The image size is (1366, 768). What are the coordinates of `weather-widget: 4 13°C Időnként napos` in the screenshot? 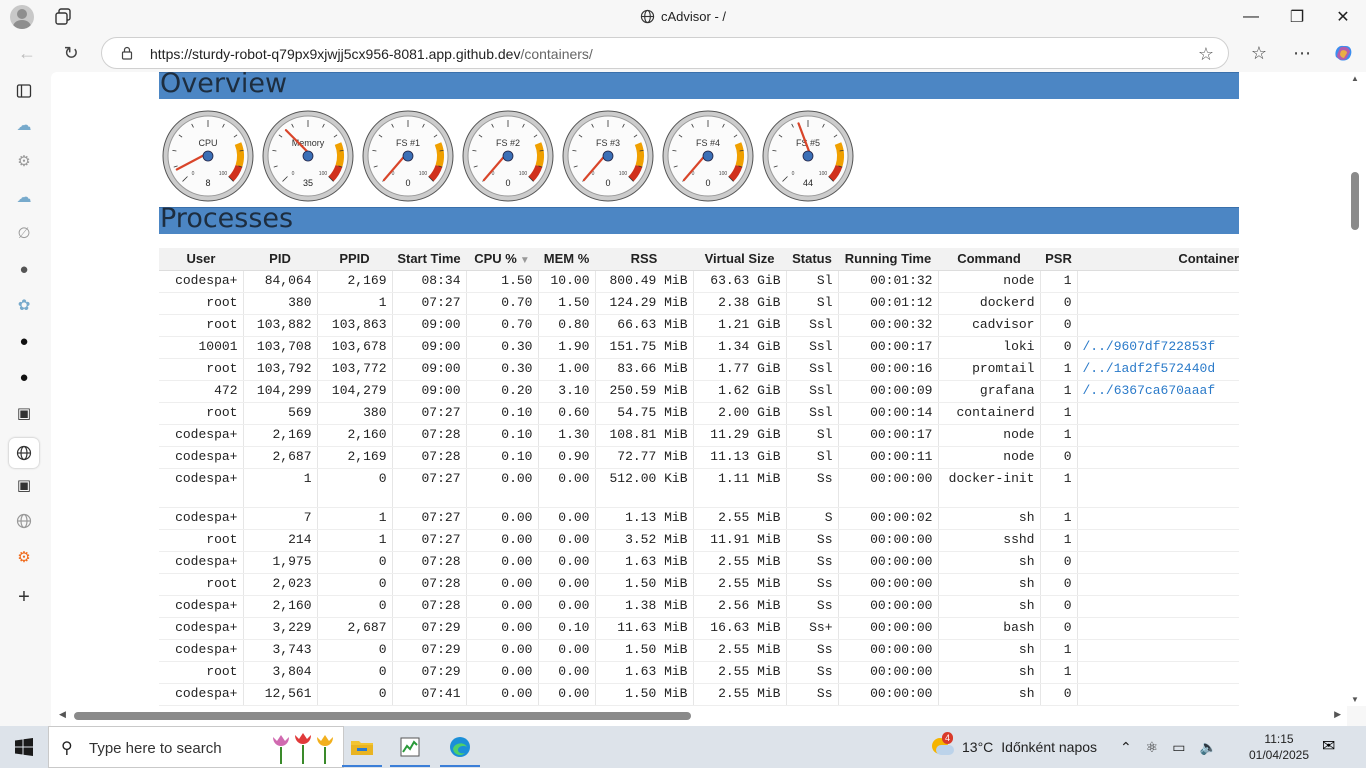 It's located at (1013, 746).